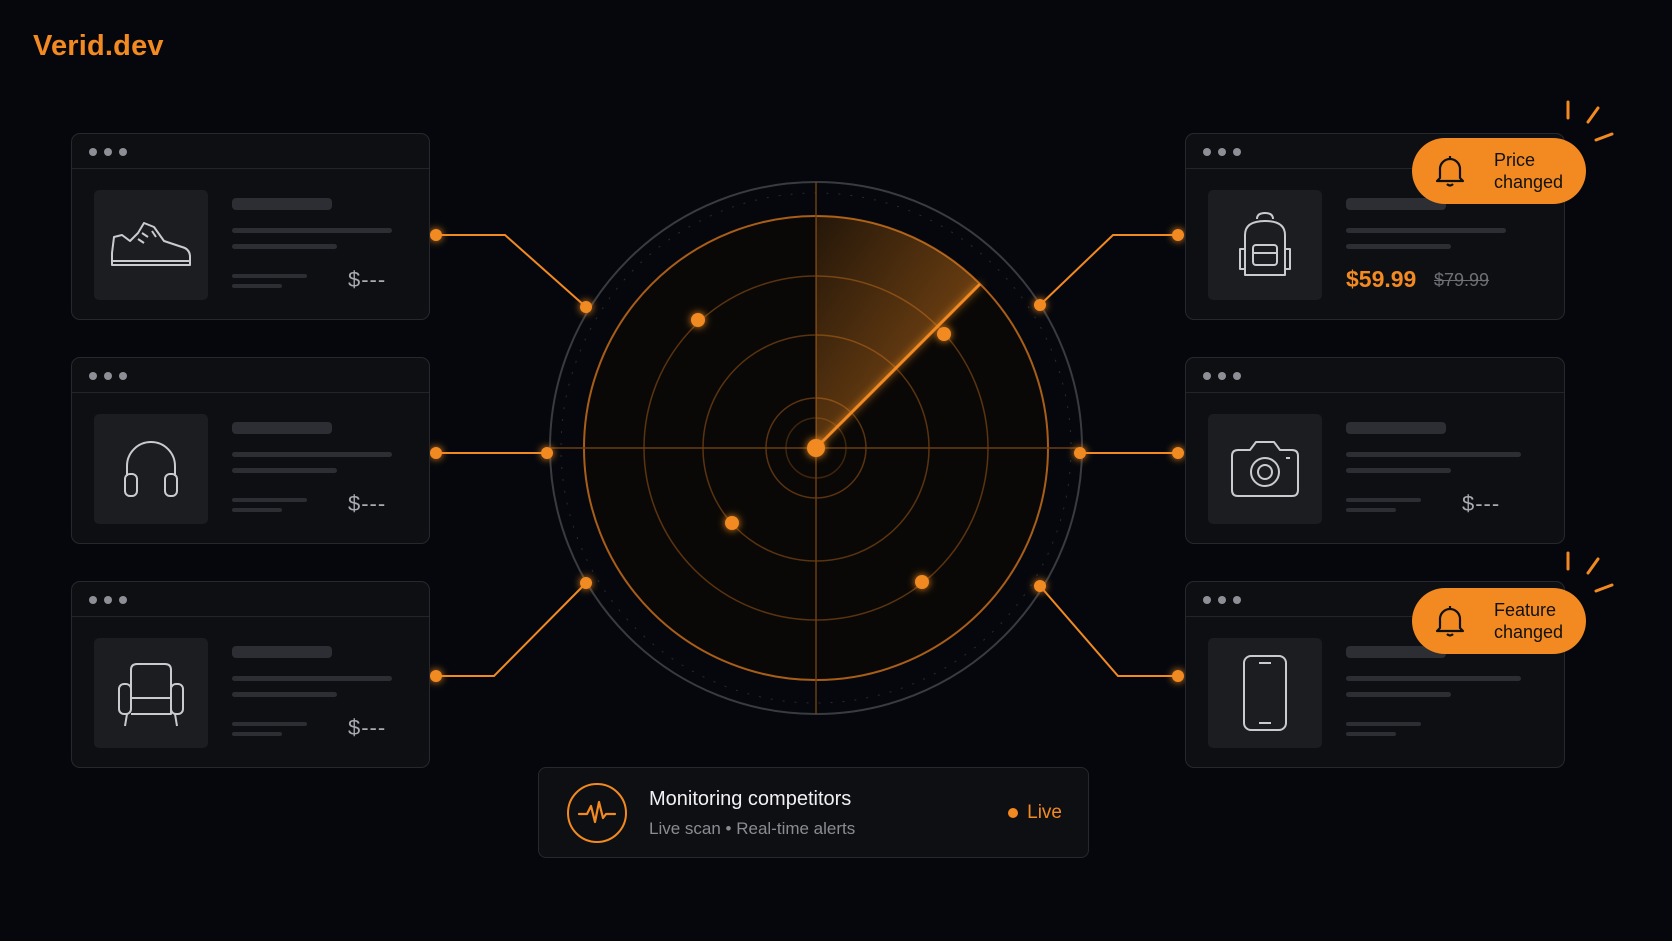 This screenshot has height=941, width=1672. I want to click on product-card-camera: $---, so click(1375, 450).